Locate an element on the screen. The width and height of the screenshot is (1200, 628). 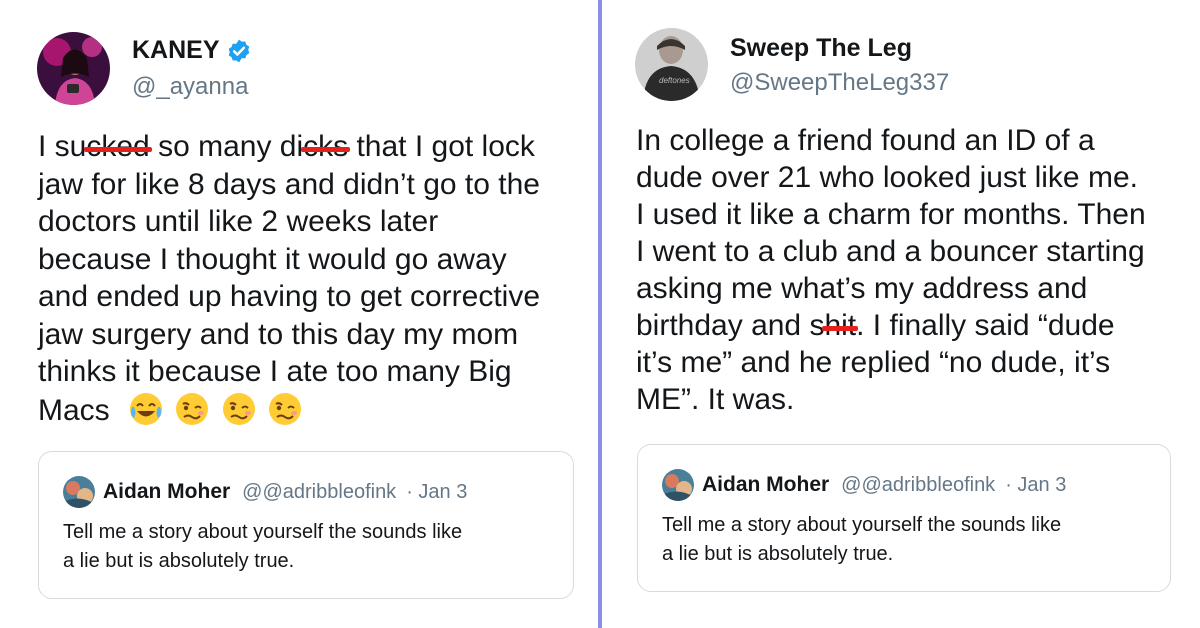
verified-badge-icon is located at coordinates (239, 51).